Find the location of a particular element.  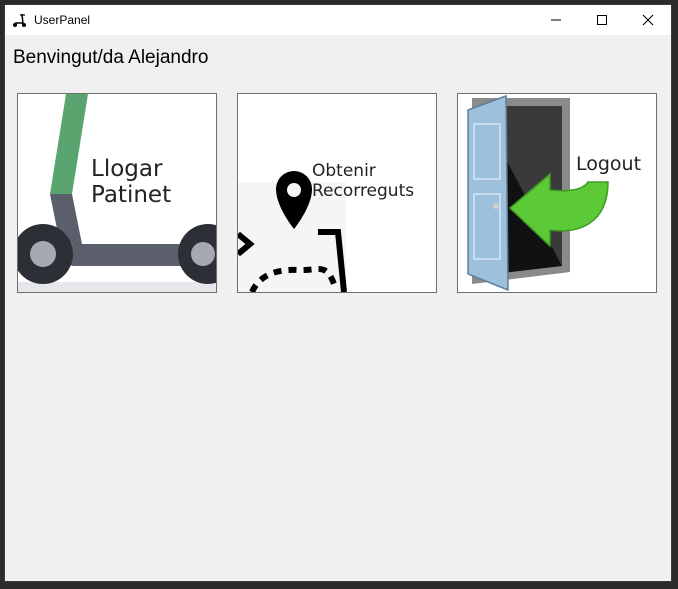

close-button is located at coordinates (648, 20).